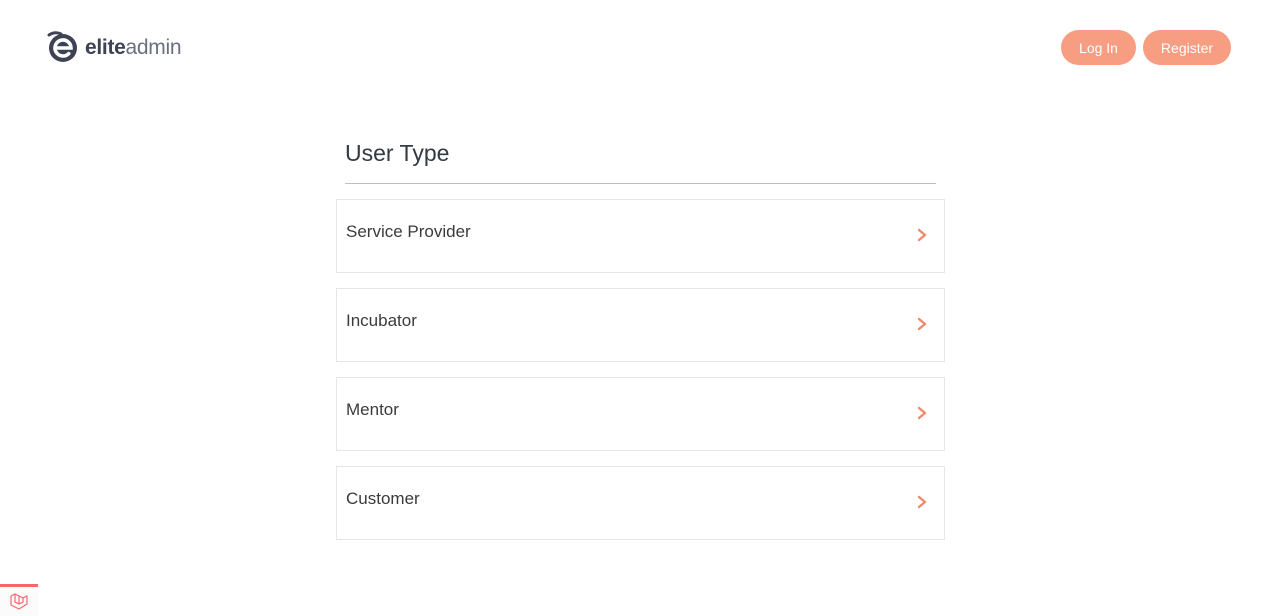  I want to click on brand-name-light: admin, so click(153, 47).